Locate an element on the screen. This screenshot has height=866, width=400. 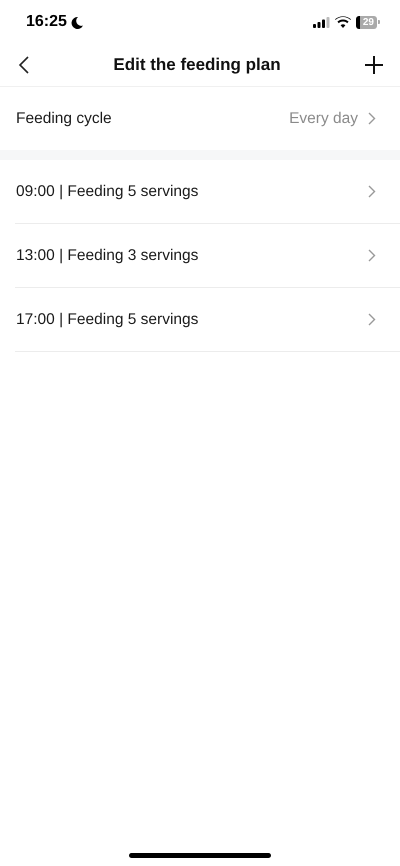
row-value: Every day is located at coordinates (323, 119).